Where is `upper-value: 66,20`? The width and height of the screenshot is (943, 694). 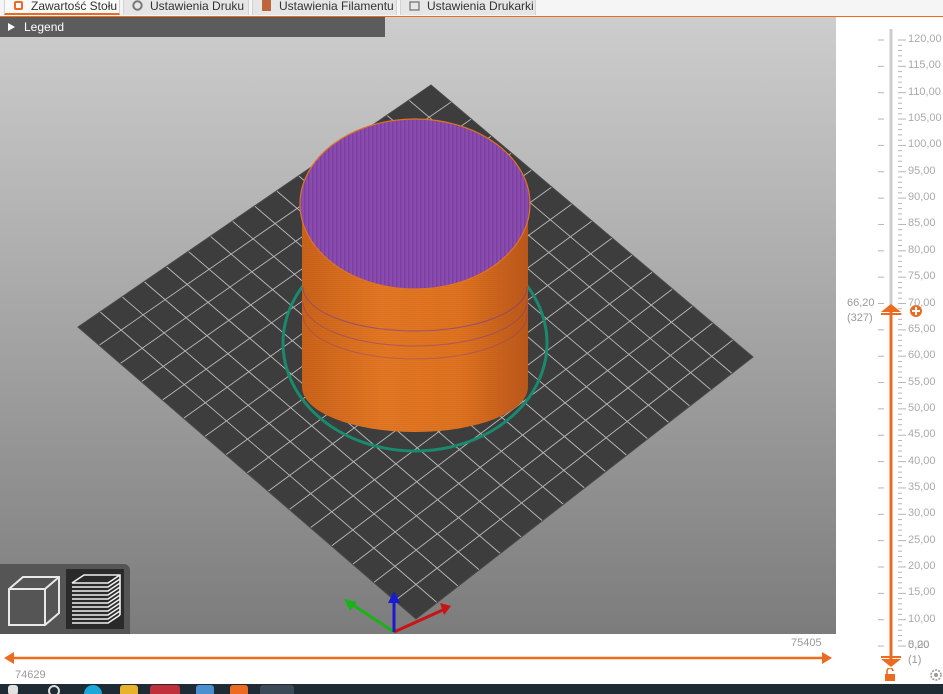 upper-value: 66,20 is located at coordinates (861, 303).